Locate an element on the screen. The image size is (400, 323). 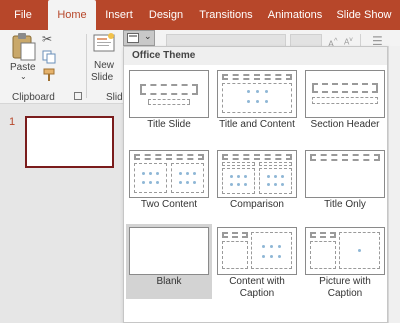
layout-section-header: Section Header is located at coordinates (345, 104).